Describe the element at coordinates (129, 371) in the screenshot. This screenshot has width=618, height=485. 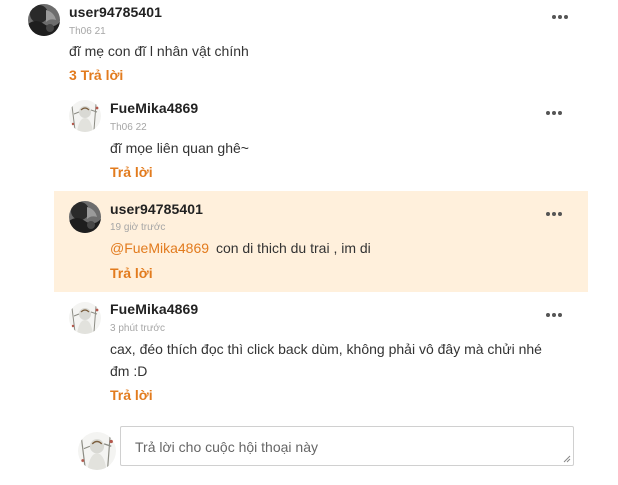
I see `comment-text-line-2: đm :D` at that location.